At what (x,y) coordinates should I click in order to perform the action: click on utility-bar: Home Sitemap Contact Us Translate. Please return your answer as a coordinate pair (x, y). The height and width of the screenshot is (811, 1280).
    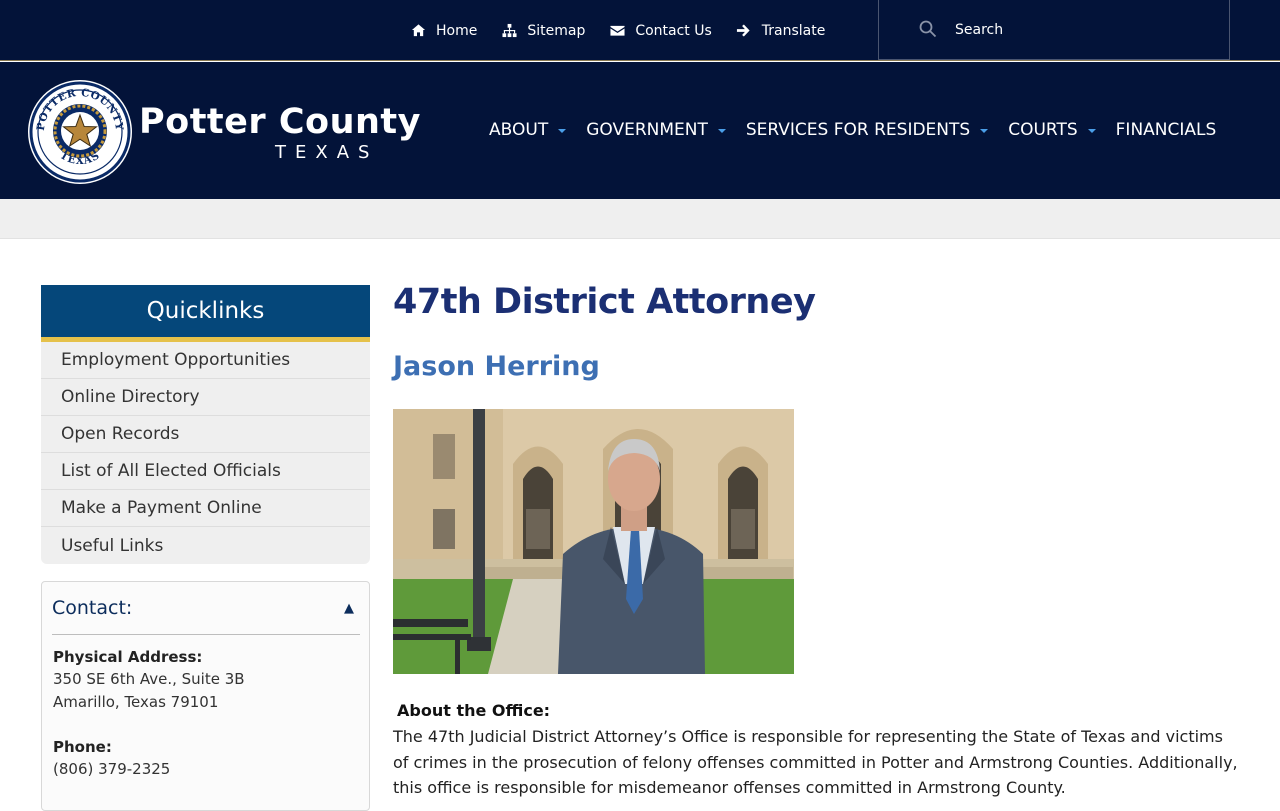
    Looking at the image, I should click on (640, 30).